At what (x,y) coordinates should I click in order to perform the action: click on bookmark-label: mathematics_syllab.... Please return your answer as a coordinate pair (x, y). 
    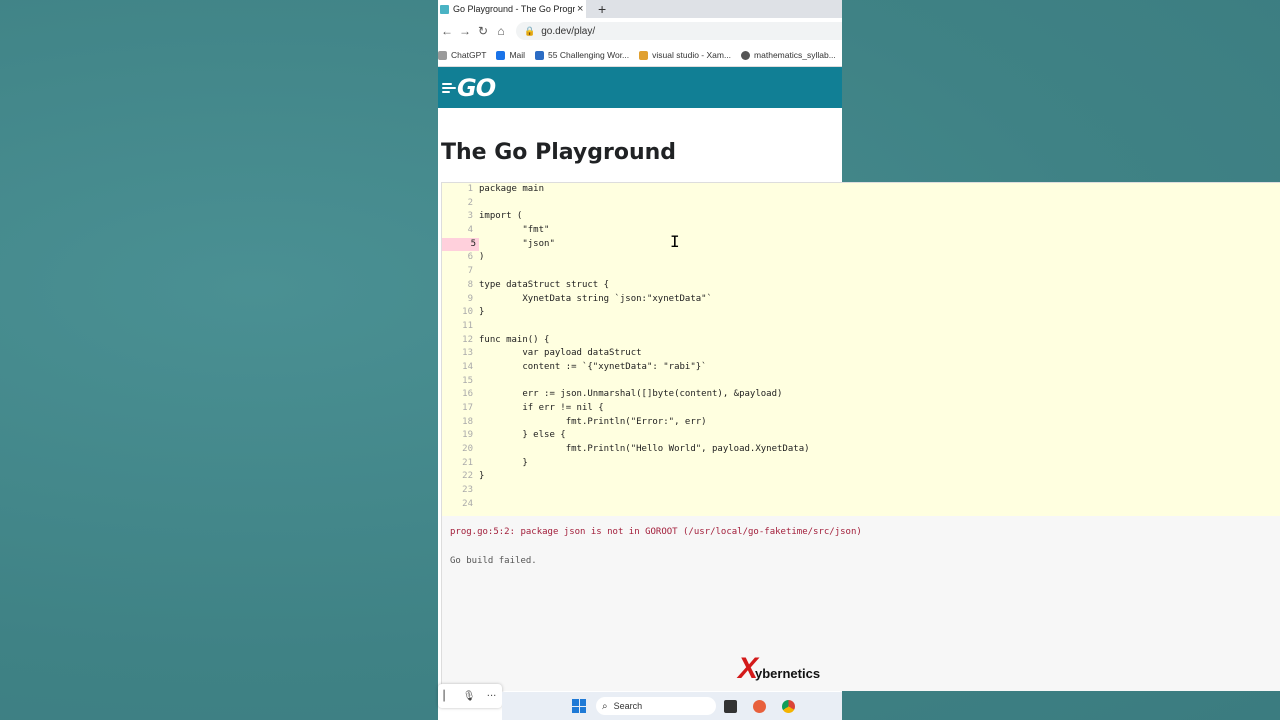
    Looking at the image, I should click on (795, 55).